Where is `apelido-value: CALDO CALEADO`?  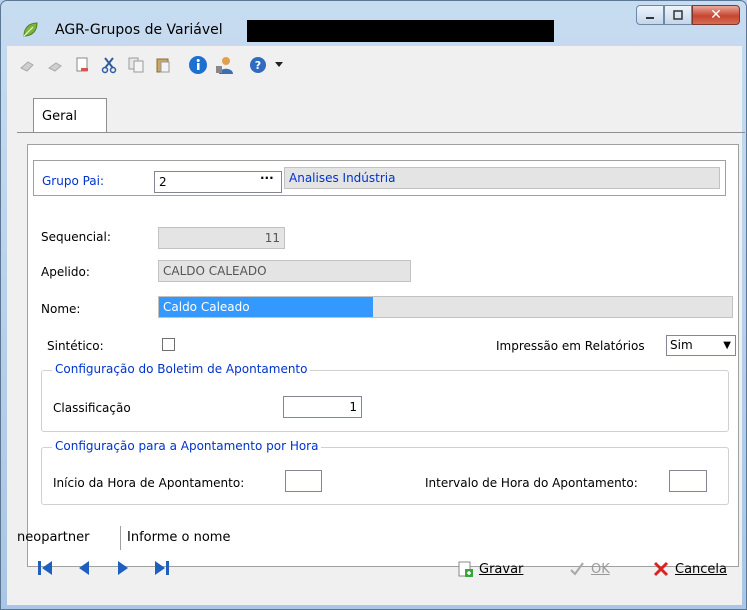
apelido-value: CALDO CALEADO is located at coordinates (215, 271).